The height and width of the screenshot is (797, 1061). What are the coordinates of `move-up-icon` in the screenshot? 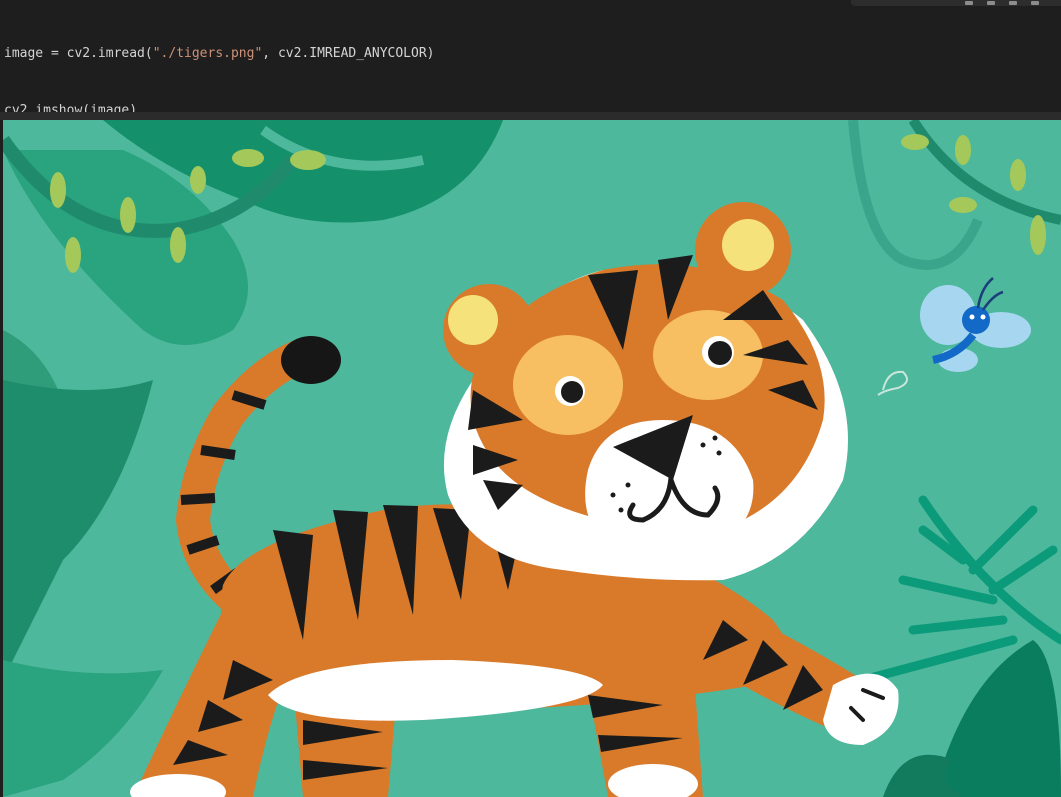 It's located at (969, 3).